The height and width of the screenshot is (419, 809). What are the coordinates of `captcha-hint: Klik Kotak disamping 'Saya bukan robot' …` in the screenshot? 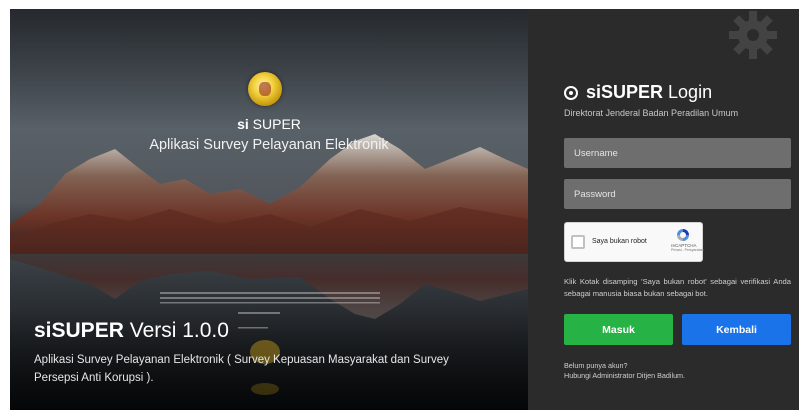 It's located at (677, 287).